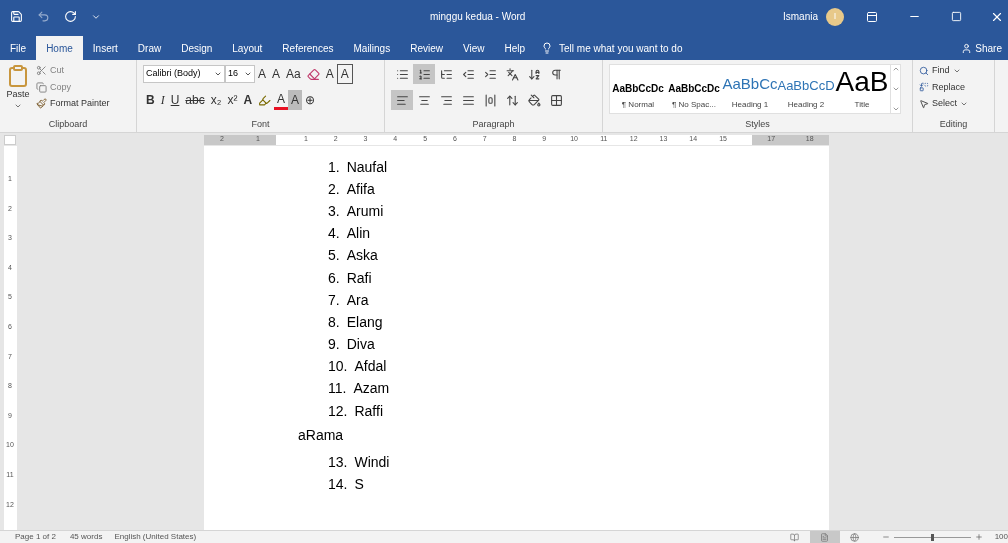 This screenshot has height=543, width=1008. I want to click on clipboard-icon, so click(18, 76).